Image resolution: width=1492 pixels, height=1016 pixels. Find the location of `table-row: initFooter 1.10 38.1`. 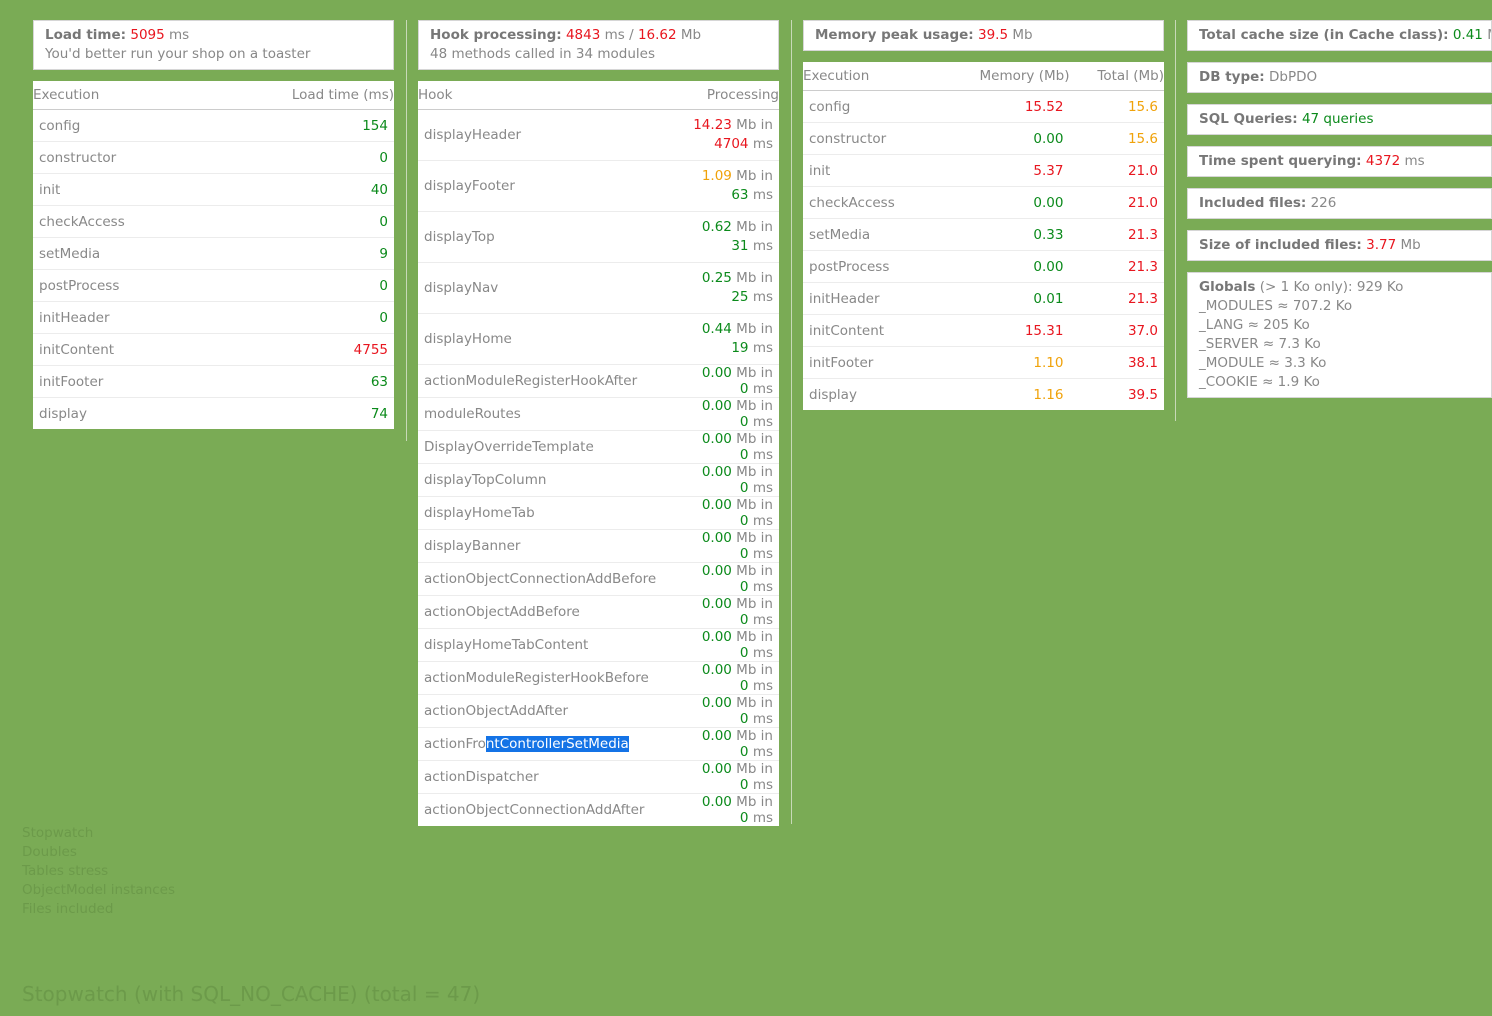

table-row: initFooter 1.10 38.1 is located at coordinates (983, 362).